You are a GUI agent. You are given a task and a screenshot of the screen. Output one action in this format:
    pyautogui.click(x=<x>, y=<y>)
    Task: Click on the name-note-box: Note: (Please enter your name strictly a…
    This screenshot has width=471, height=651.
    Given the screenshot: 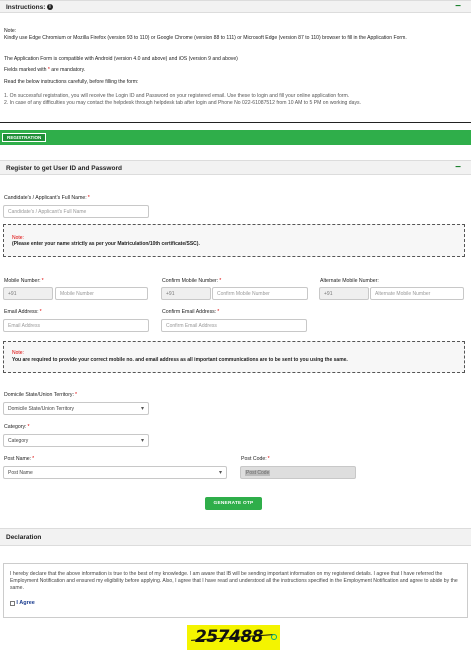 What is the action you would take?
    pyautogui.click(x=234, y=240)
    